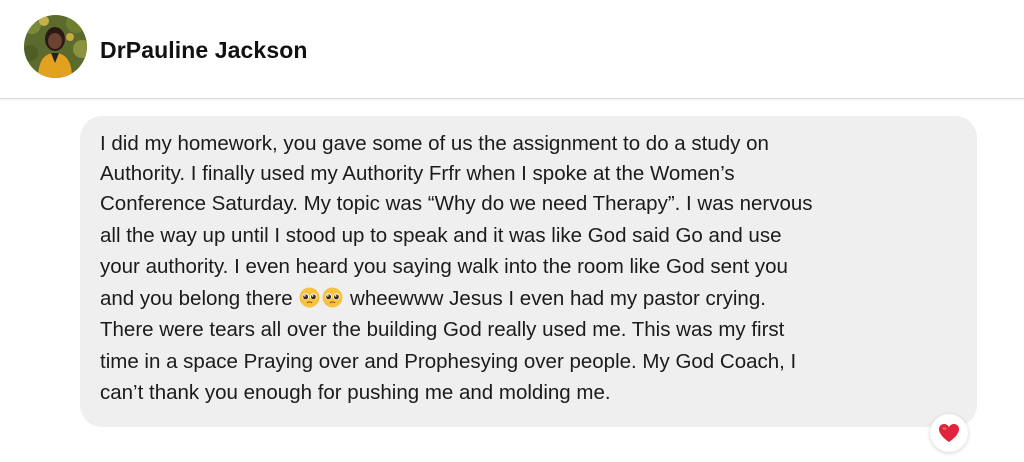  I want to click on avatar, so click(55, 46).